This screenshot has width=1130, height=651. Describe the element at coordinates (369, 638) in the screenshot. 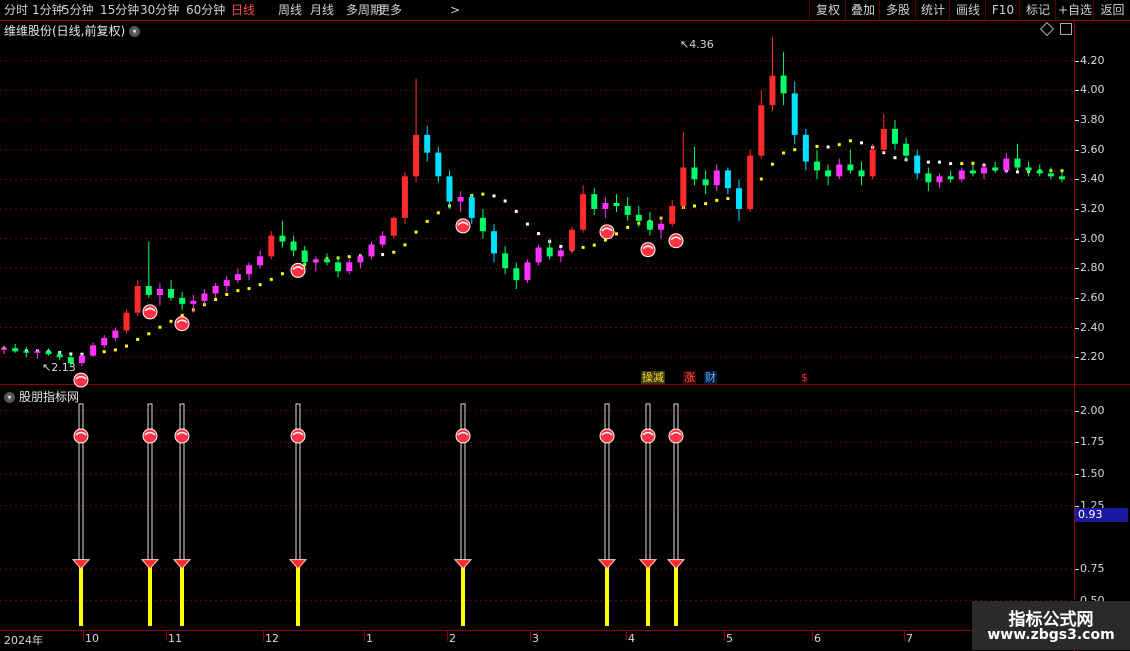

I see `x-axis-label: 1` at that location.